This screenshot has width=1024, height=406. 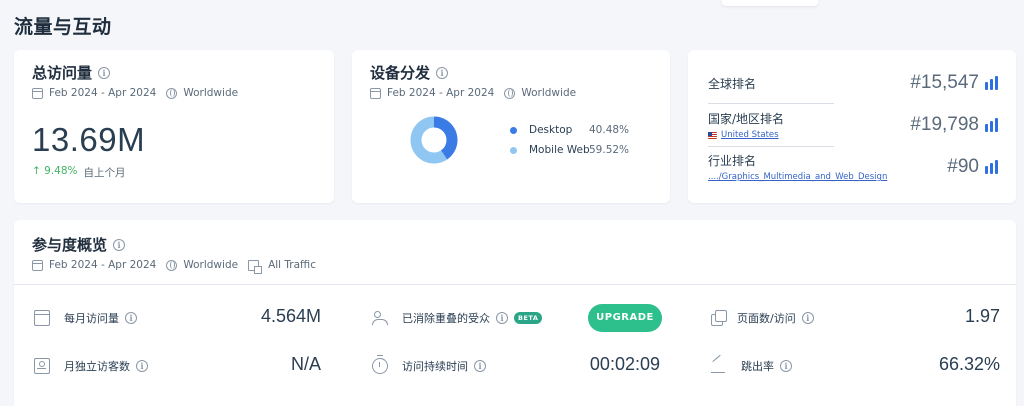 What do you see at coordinates (551, 130) in the screenshot?
I see `legend-label: Desktop` at bounding box center [551, 130].